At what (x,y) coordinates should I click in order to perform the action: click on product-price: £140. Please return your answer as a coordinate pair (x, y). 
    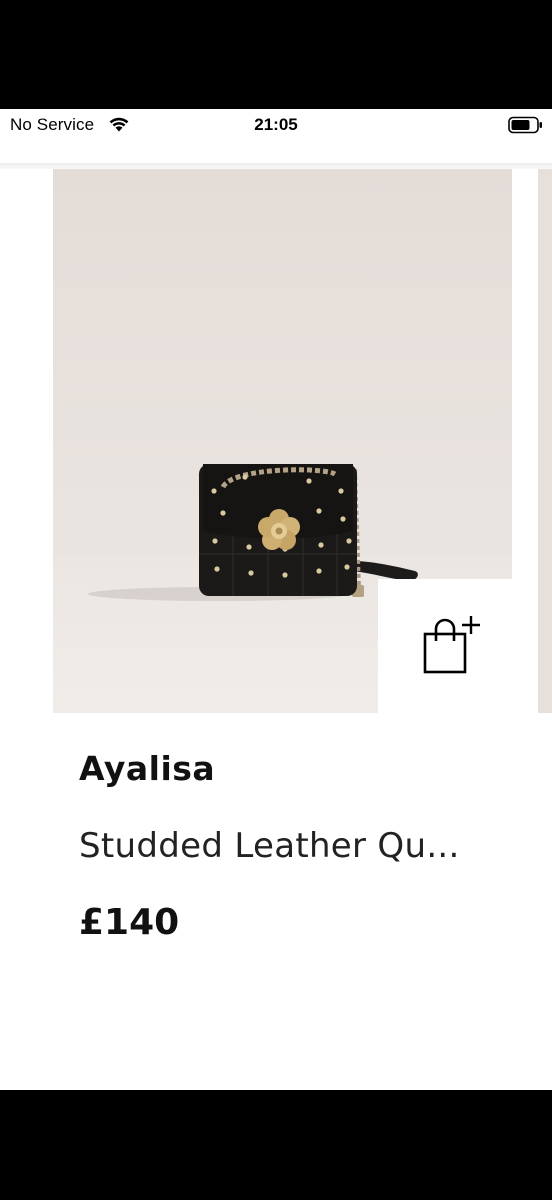
    Looking at the image, I should click on (129, 922).